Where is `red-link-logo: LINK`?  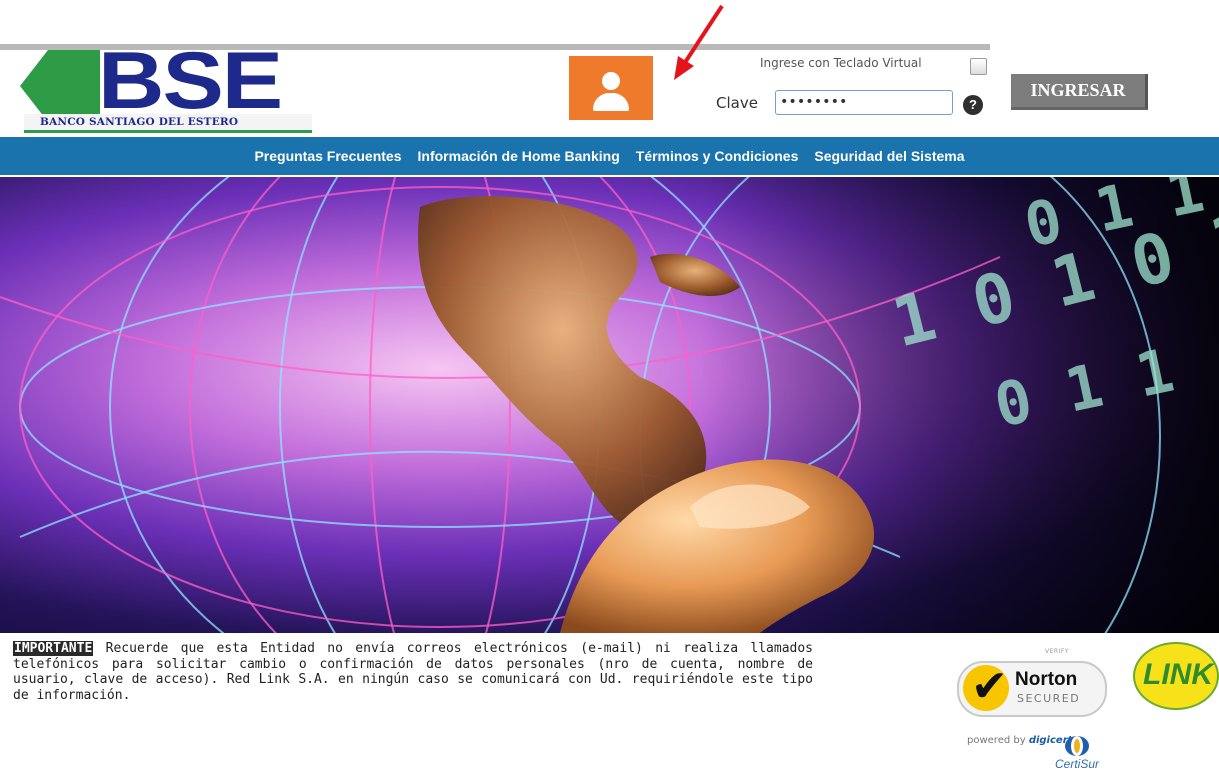 red-link-logo: LINK is located at coordinates (1176, 676).